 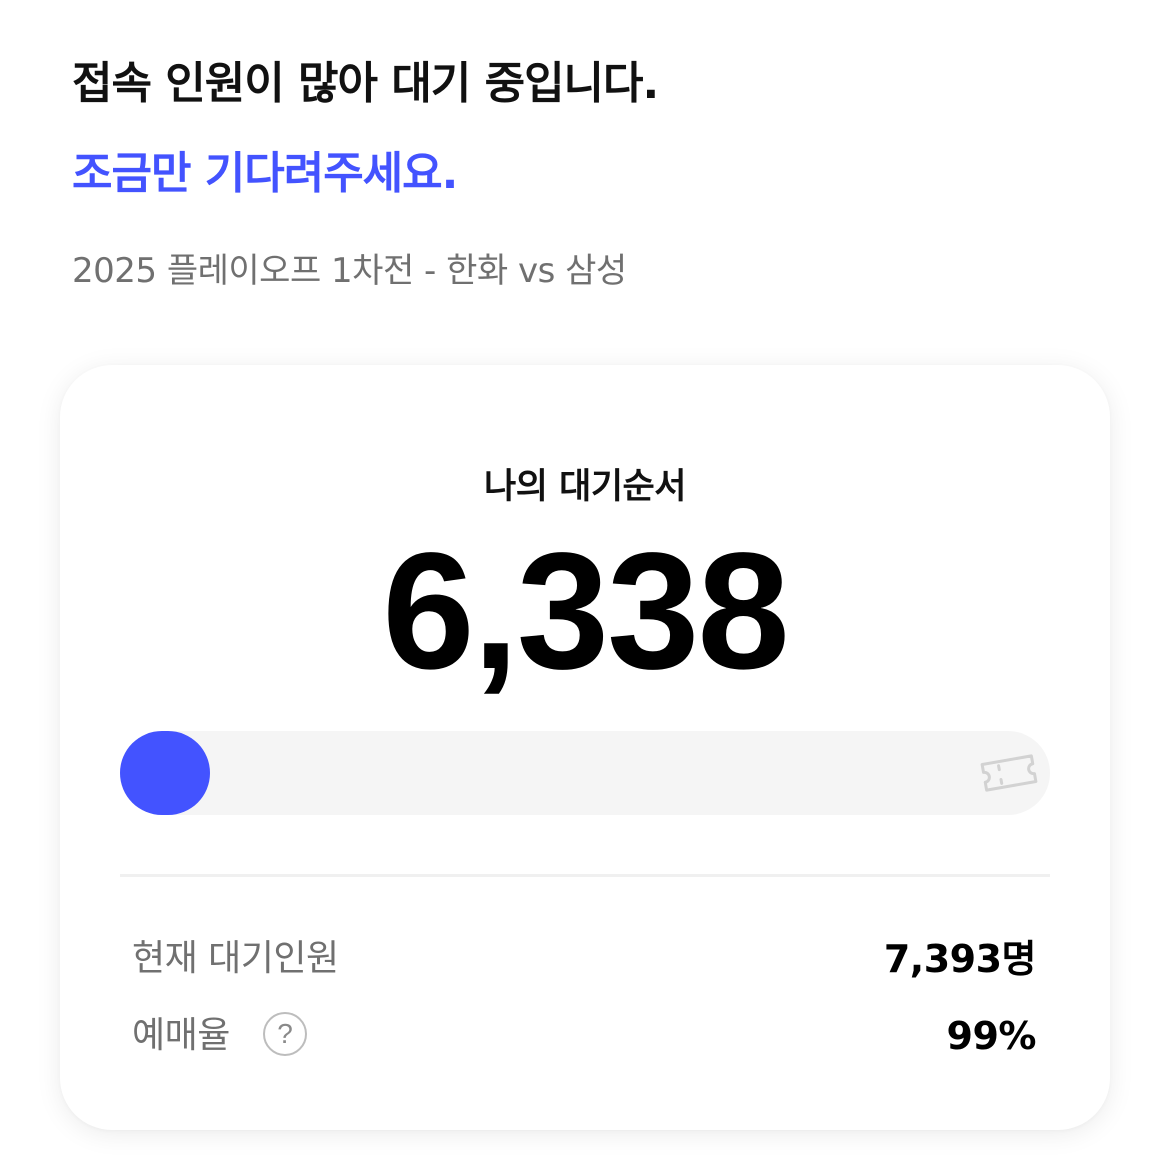 I want to click on booking-rate-value: 99%, so click(x=991, y=1036).